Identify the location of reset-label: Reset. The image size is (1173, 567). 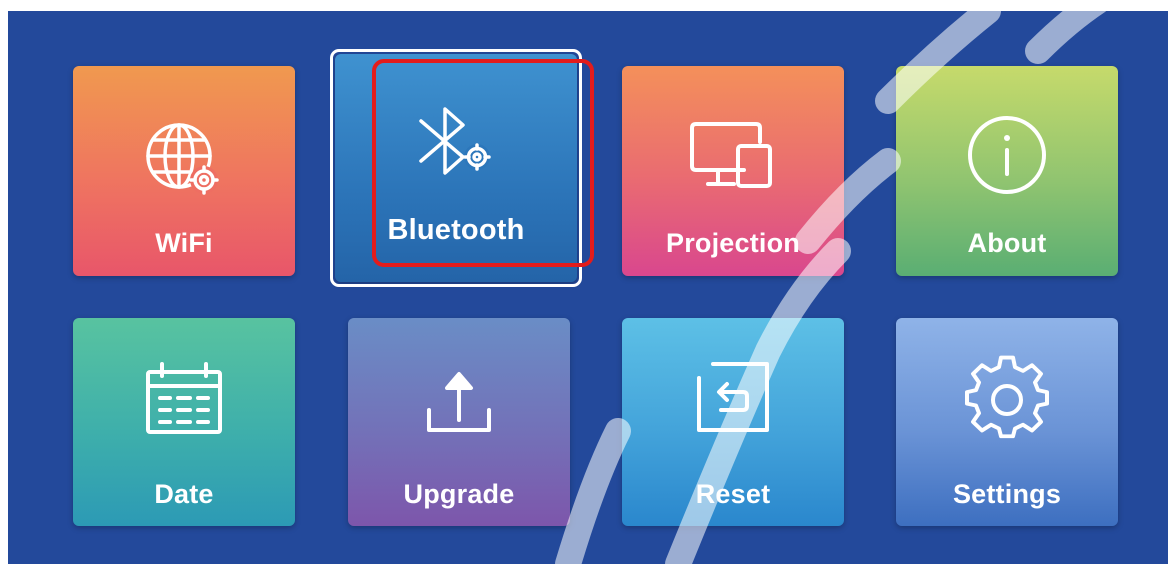
(733, 494).